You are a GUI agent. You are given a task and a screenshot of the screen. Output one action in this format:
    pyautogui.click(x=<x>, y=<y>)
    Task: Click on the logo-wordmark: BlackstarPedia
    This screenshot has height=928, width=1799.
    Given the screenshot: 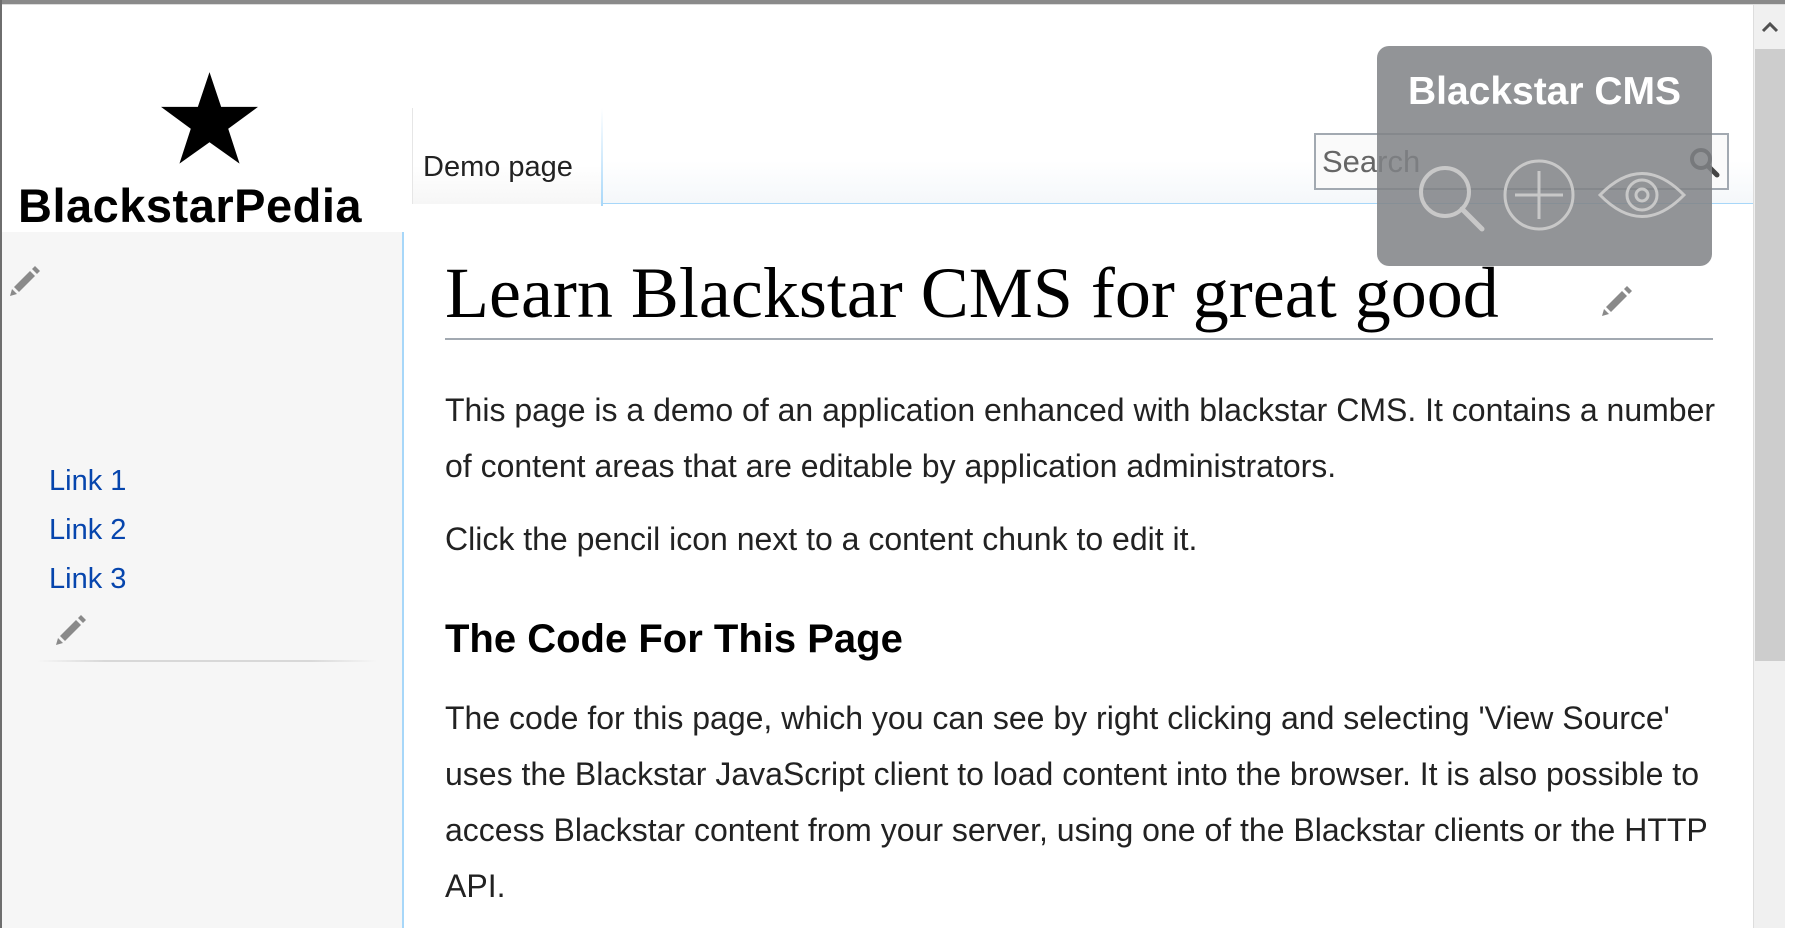 What is the action you would take?
    pyautogui.click(x=190, y=205)
    